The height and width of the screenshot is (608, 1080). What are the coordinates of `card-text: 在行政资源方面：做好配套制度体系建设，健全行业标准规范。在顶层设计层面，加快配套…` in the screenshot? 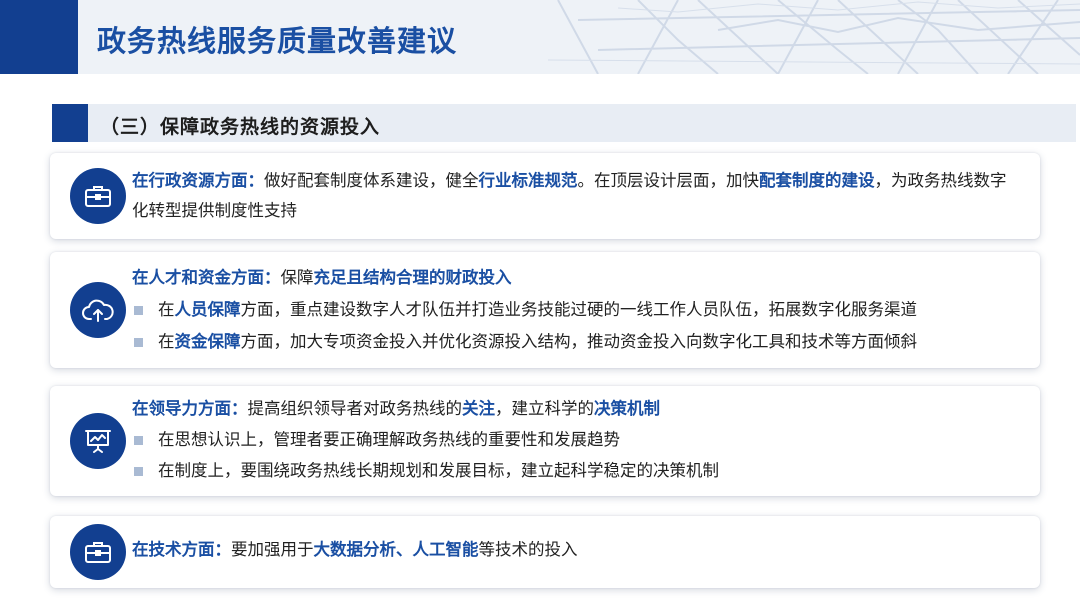 It's located at (577, 196).